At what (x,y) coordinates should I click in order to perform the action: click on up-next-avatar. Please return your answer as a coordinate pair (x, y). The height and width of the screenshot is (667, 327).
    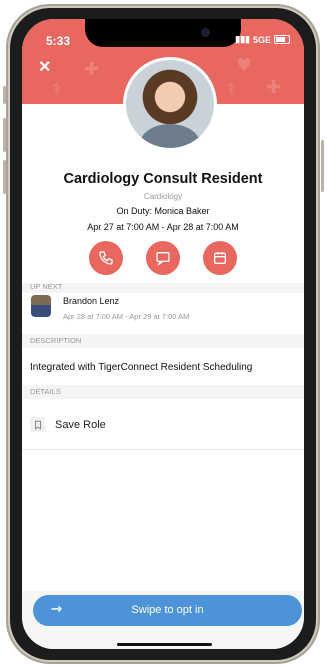
    Looking at the image, I should click on (41, 306).